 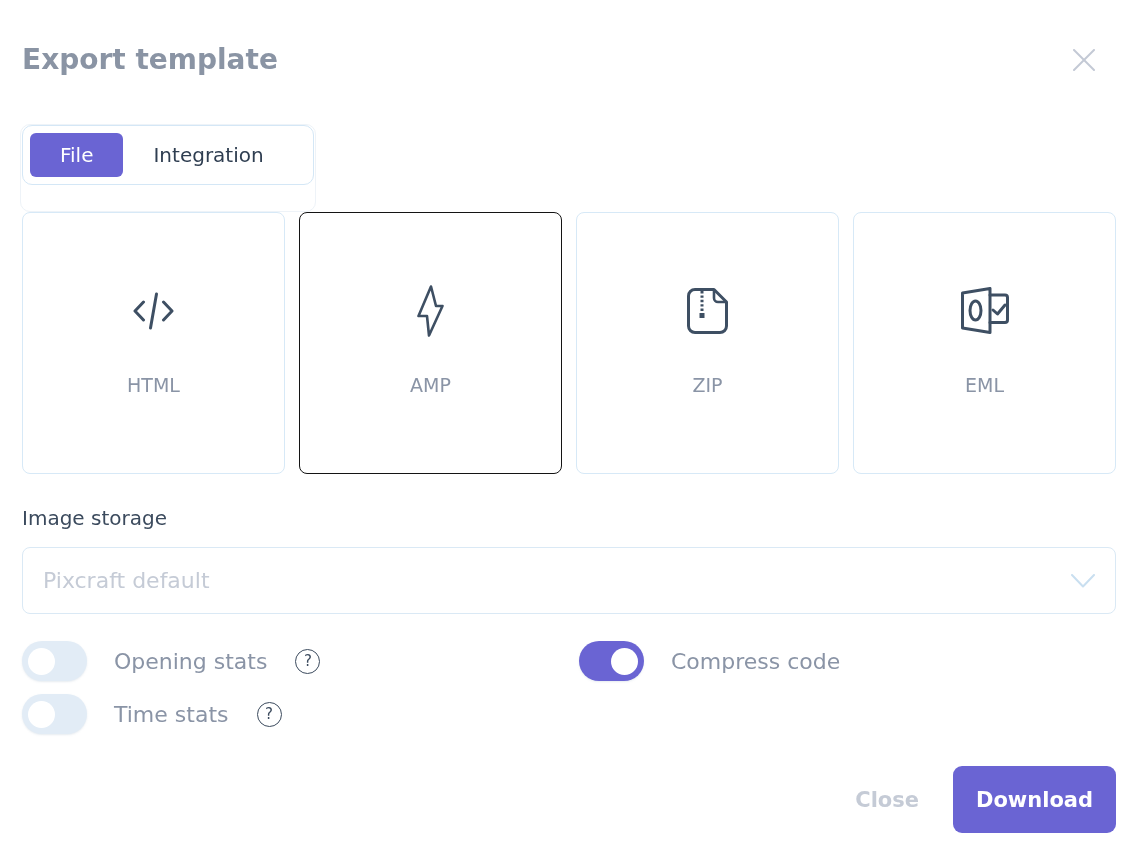 I want to click on storage-select: Pixcraft default, so click(x=569, y=580).